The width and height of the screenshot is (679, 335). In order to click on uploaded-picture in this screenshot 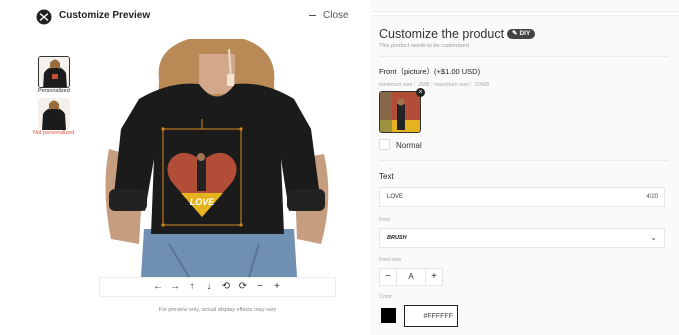, I will do `click(400, 112)`.